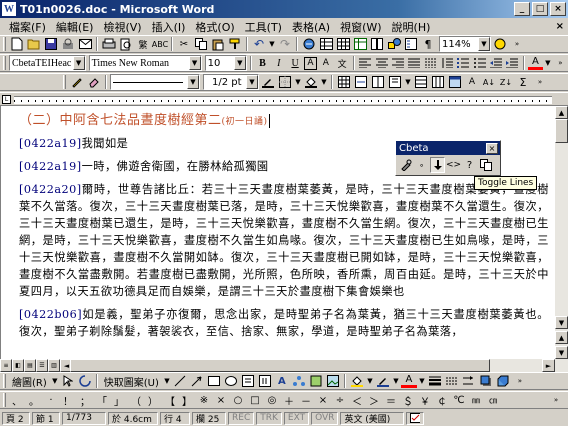 Image resolution: width=568 pixels, height=426 pixels. I want to click on menu-tools: 工具(T), so click(263, 27).